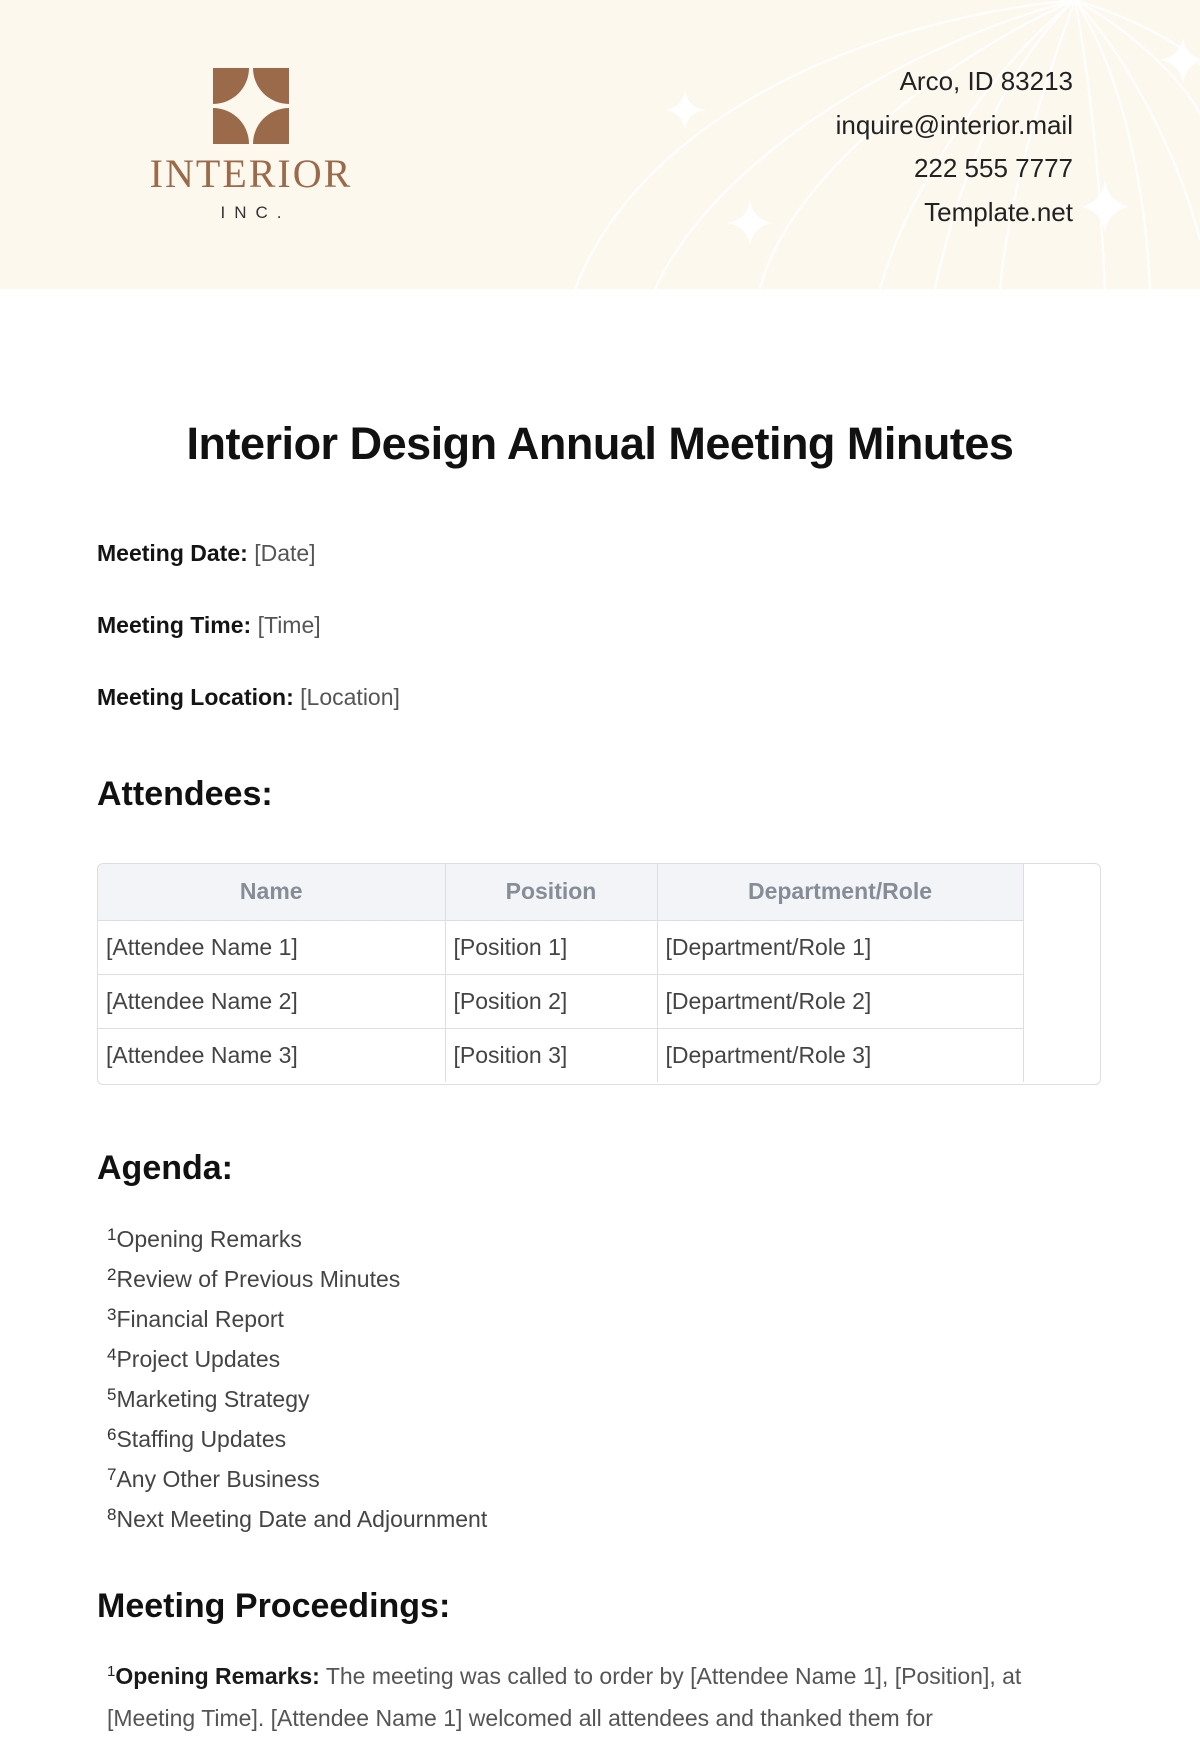 The width and height of the screenshot is (1200, 1739). I want to click on item-text: Opening Remarks, so click(209, 1239).